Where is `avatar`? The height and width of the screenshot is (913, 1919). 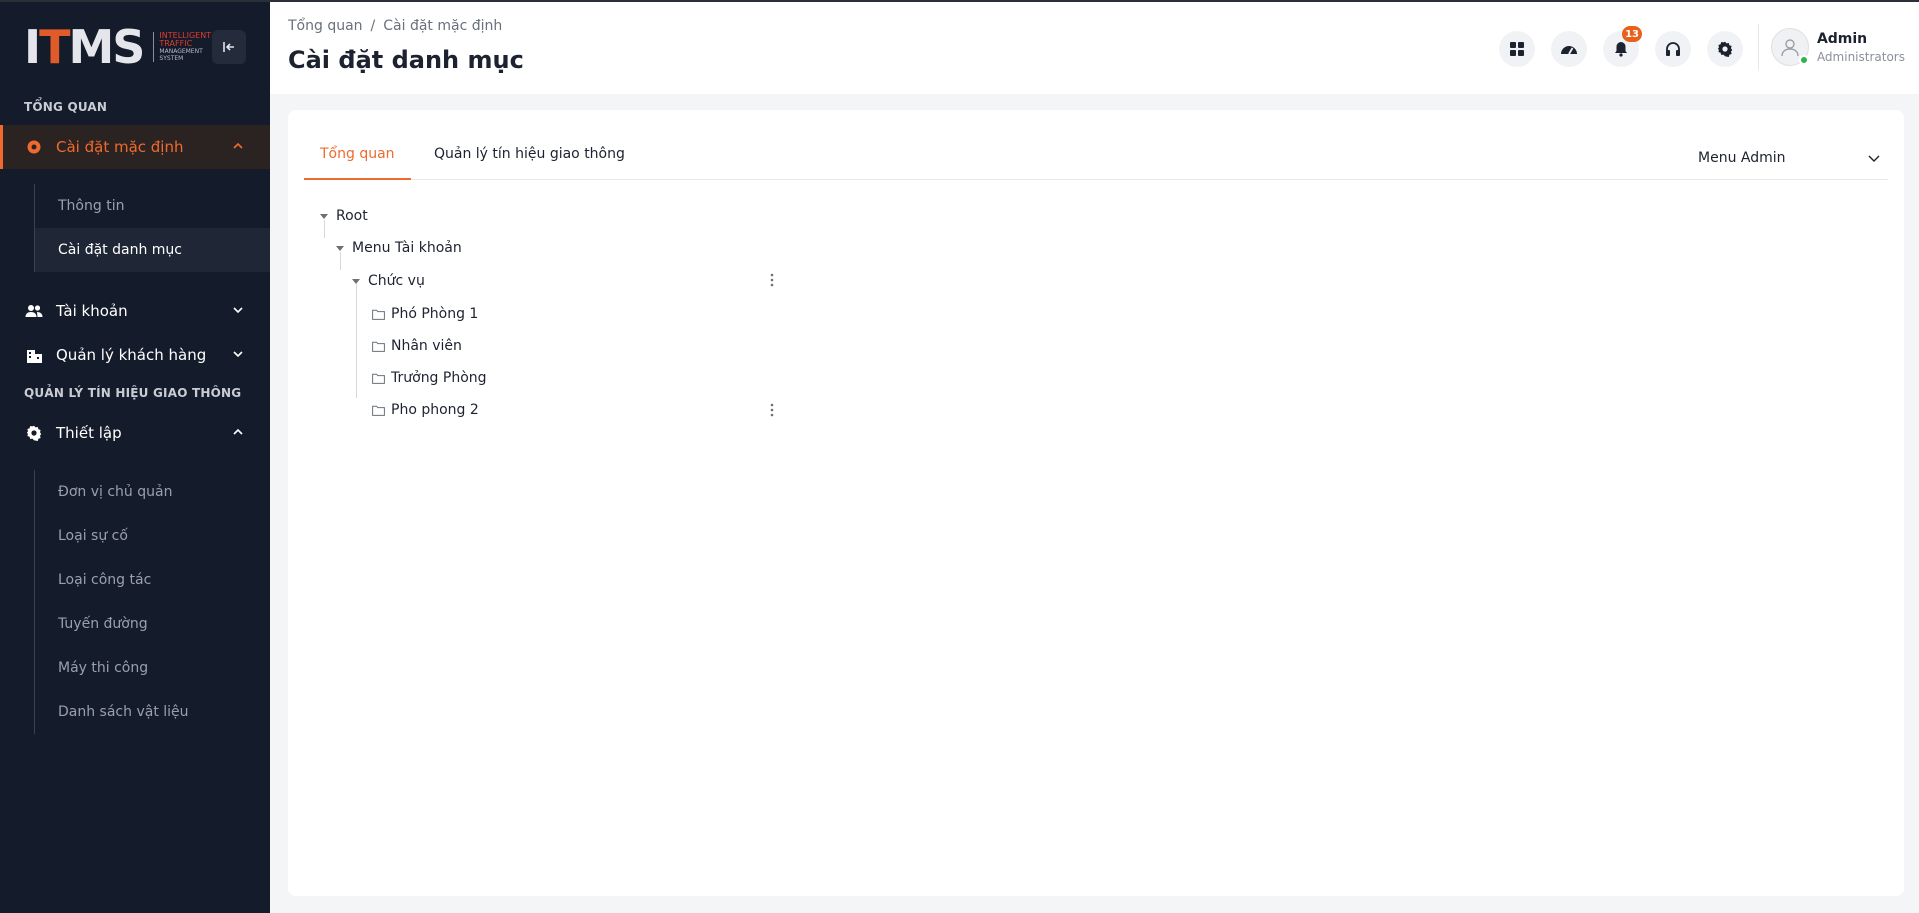 avatar is located at coordinates (1789, 47).